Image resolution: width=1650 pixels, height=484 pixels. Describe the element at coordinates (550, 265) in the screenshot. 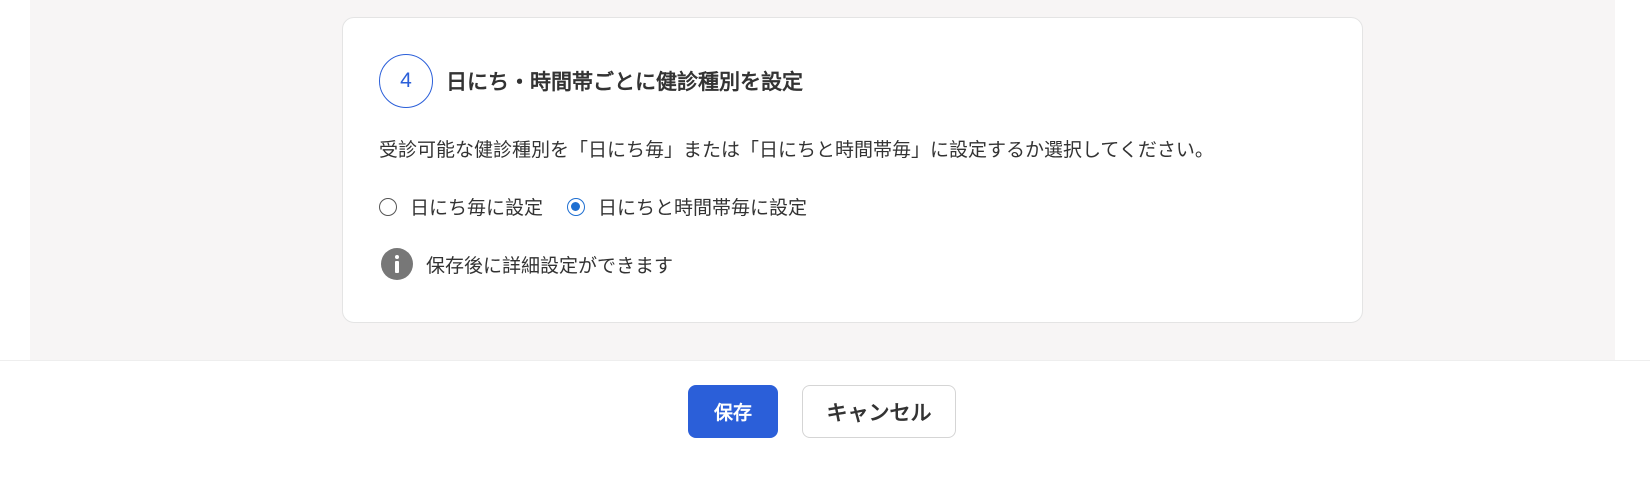

I see `info-note-text: 保存後に詳細設定ができます` at that location.